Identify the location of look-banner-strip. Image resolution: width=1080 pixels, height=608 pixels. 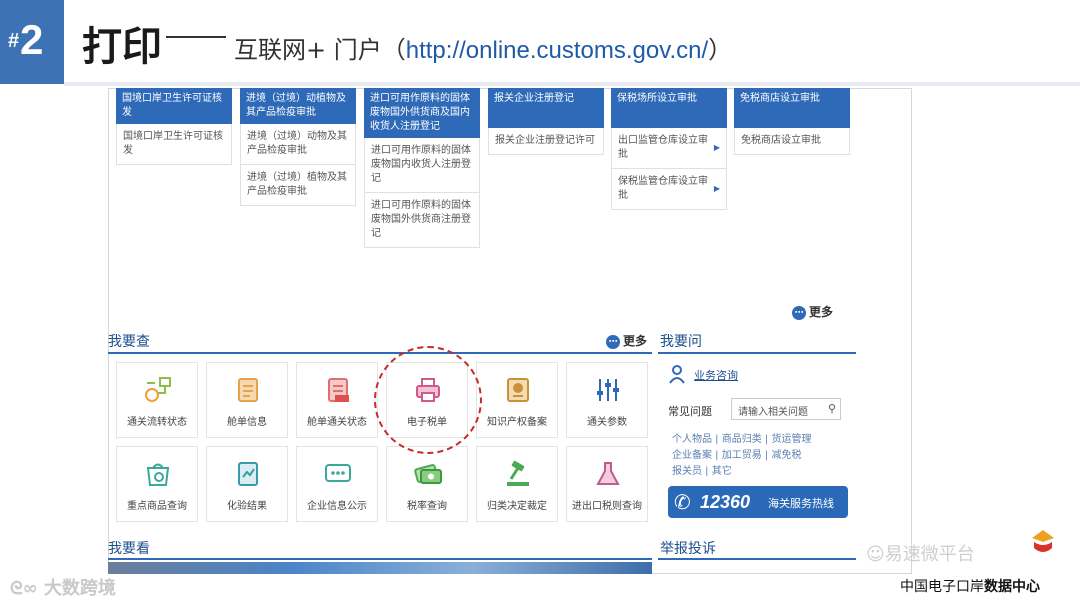
(380, 568).